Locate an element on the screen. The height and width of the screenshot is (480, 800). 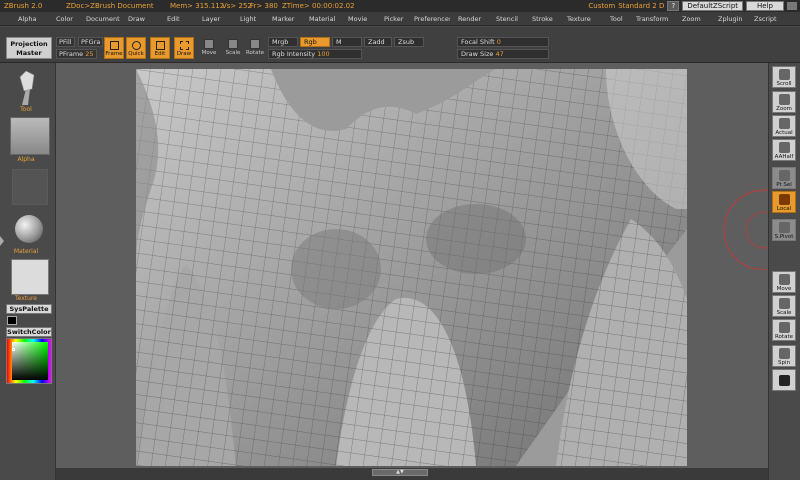
menu-color: Color is located at coordinates (64, 19).